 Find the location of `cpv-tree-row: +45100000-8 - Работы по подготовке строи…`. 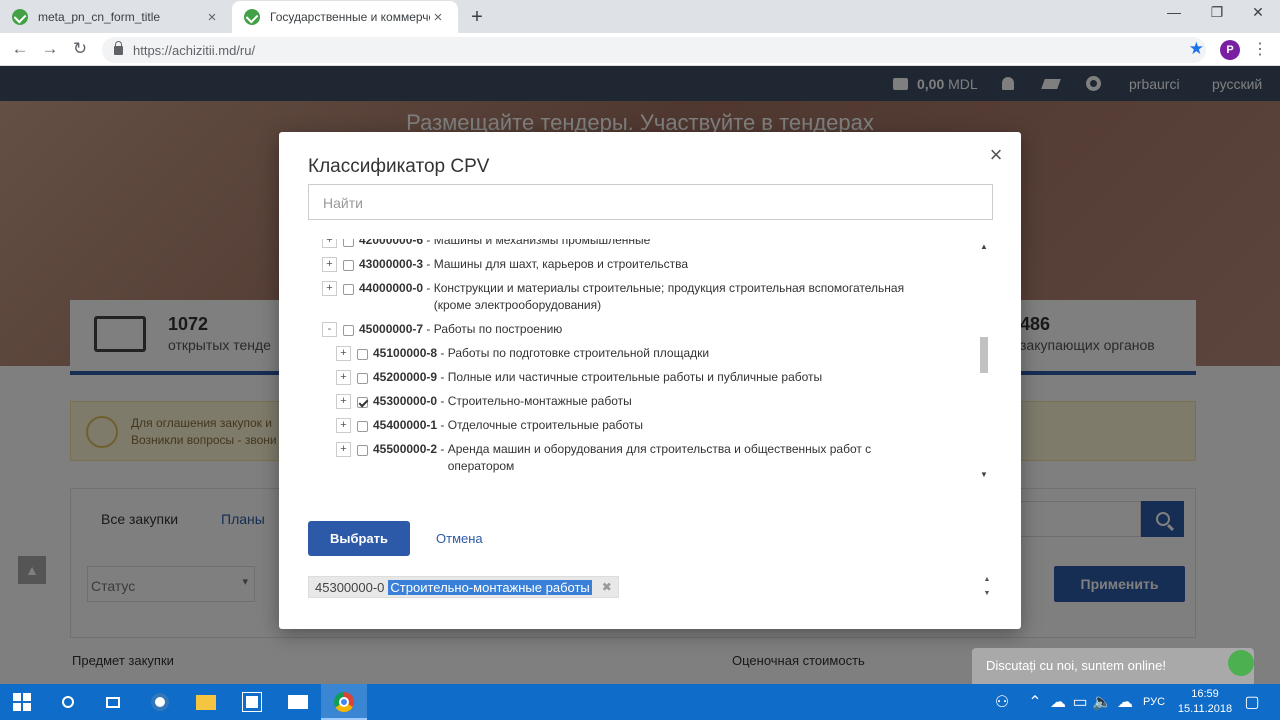

cpv-tree-row: +45100000-8 - Работы по подготовке строи… is located at coordinates (624, 353).